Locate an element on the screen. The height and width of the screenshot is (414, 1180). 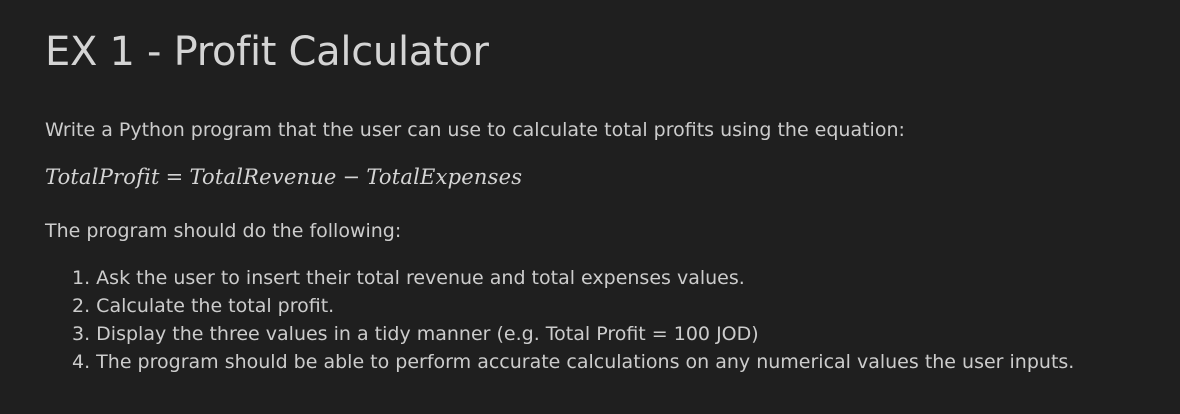
list-item-number: 2. is located at coordinates (81, 306).